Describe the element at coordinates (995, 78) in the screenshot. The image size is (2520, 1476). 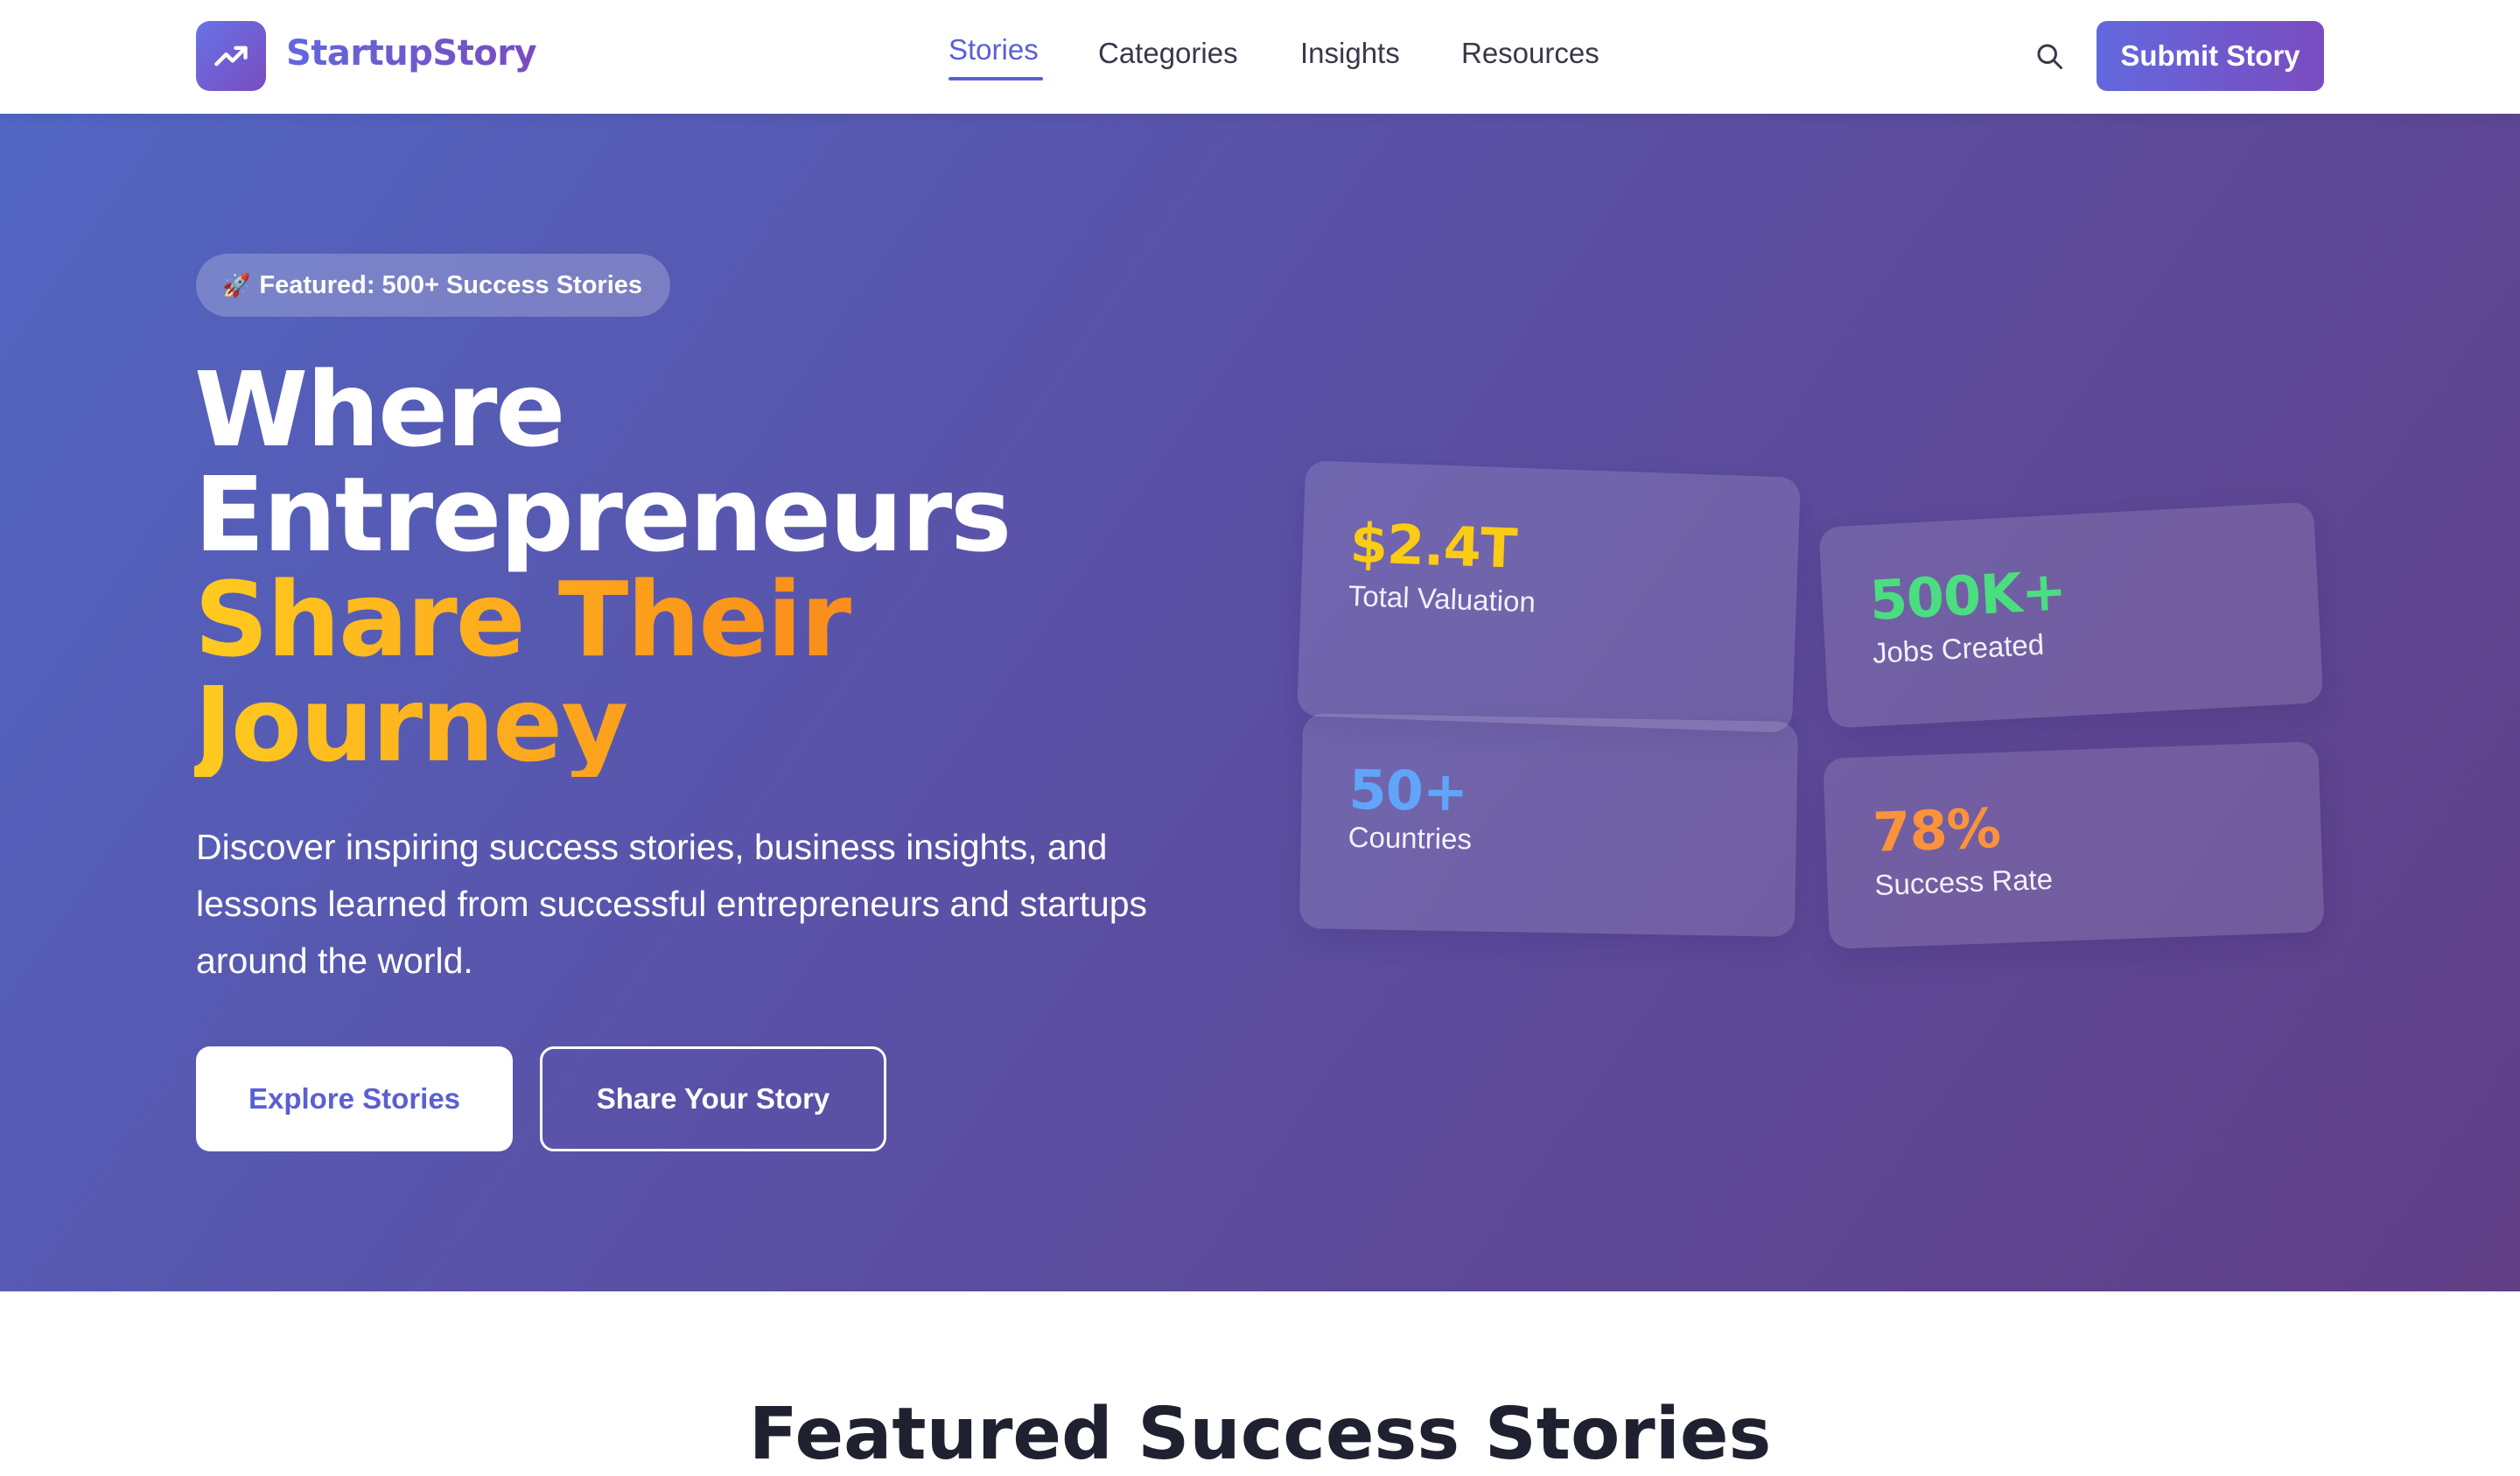
I see `active-nav-underline` at that location.